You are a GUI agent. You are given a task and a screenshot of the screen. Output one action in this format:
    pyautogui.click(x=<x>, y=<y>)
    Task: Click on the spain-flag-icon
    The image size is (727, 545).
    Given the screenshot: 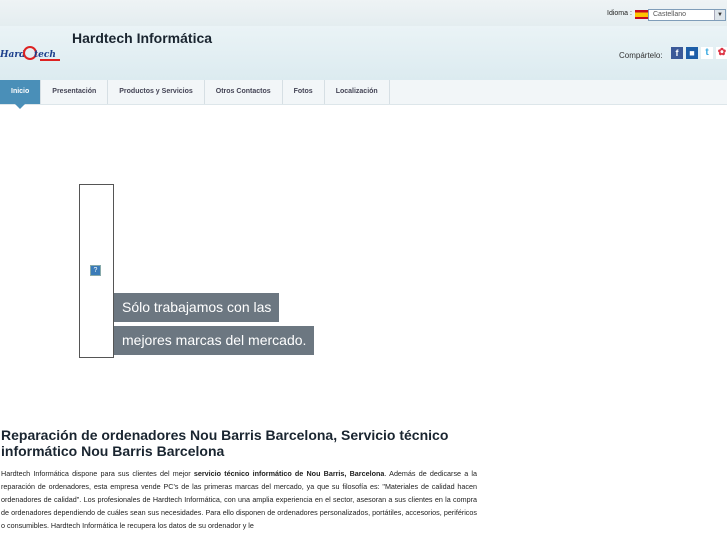 What is the action you would take?
    pyautogui.click(x=641, y=14)
    